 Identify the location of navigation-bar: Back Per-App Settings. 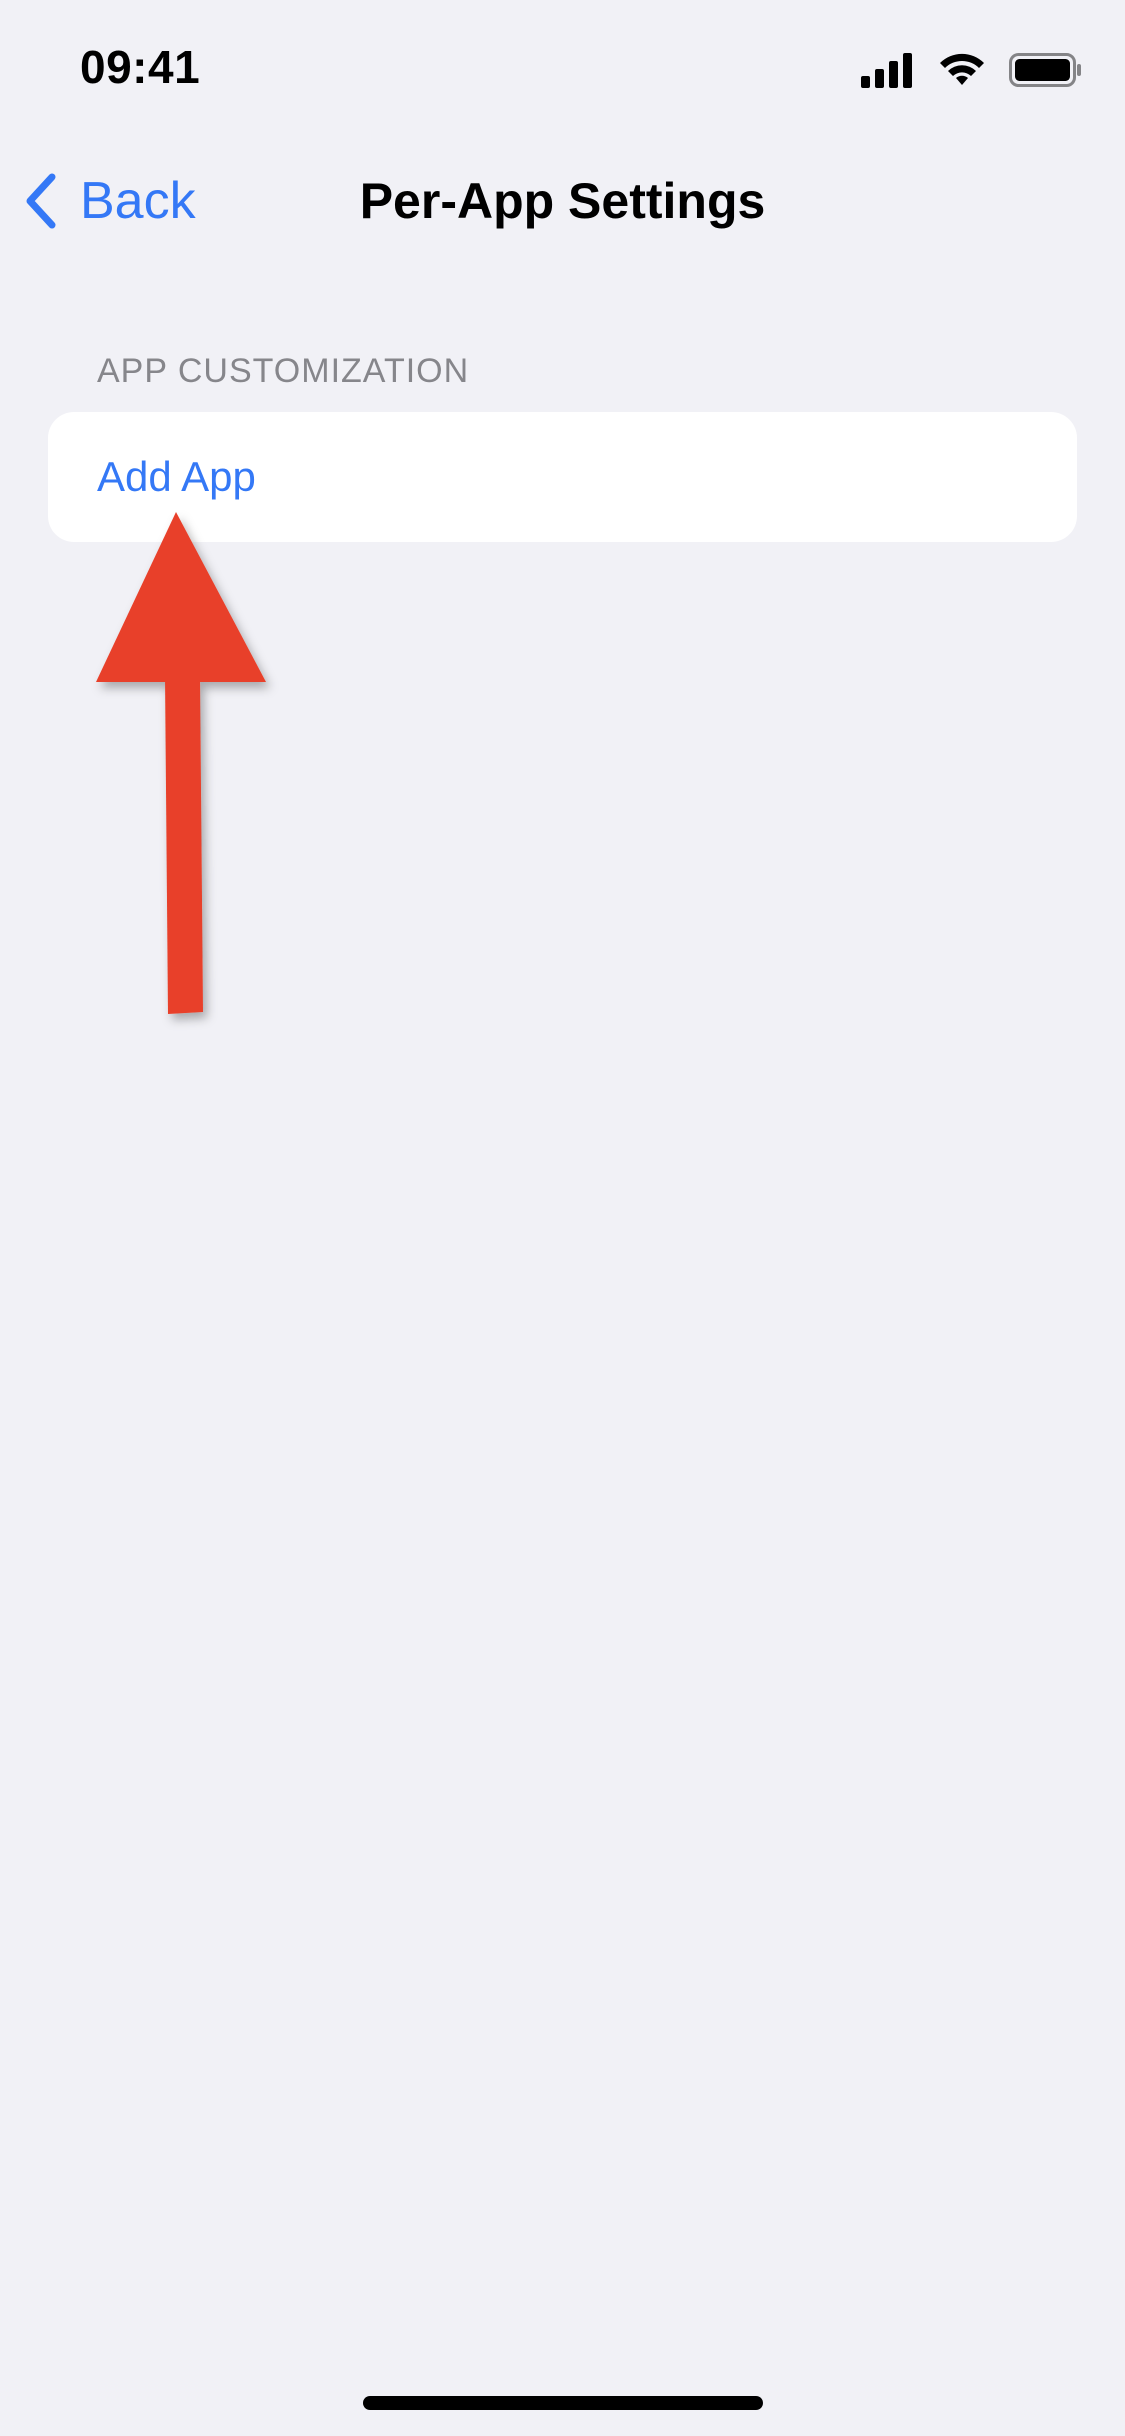
(562, 200).